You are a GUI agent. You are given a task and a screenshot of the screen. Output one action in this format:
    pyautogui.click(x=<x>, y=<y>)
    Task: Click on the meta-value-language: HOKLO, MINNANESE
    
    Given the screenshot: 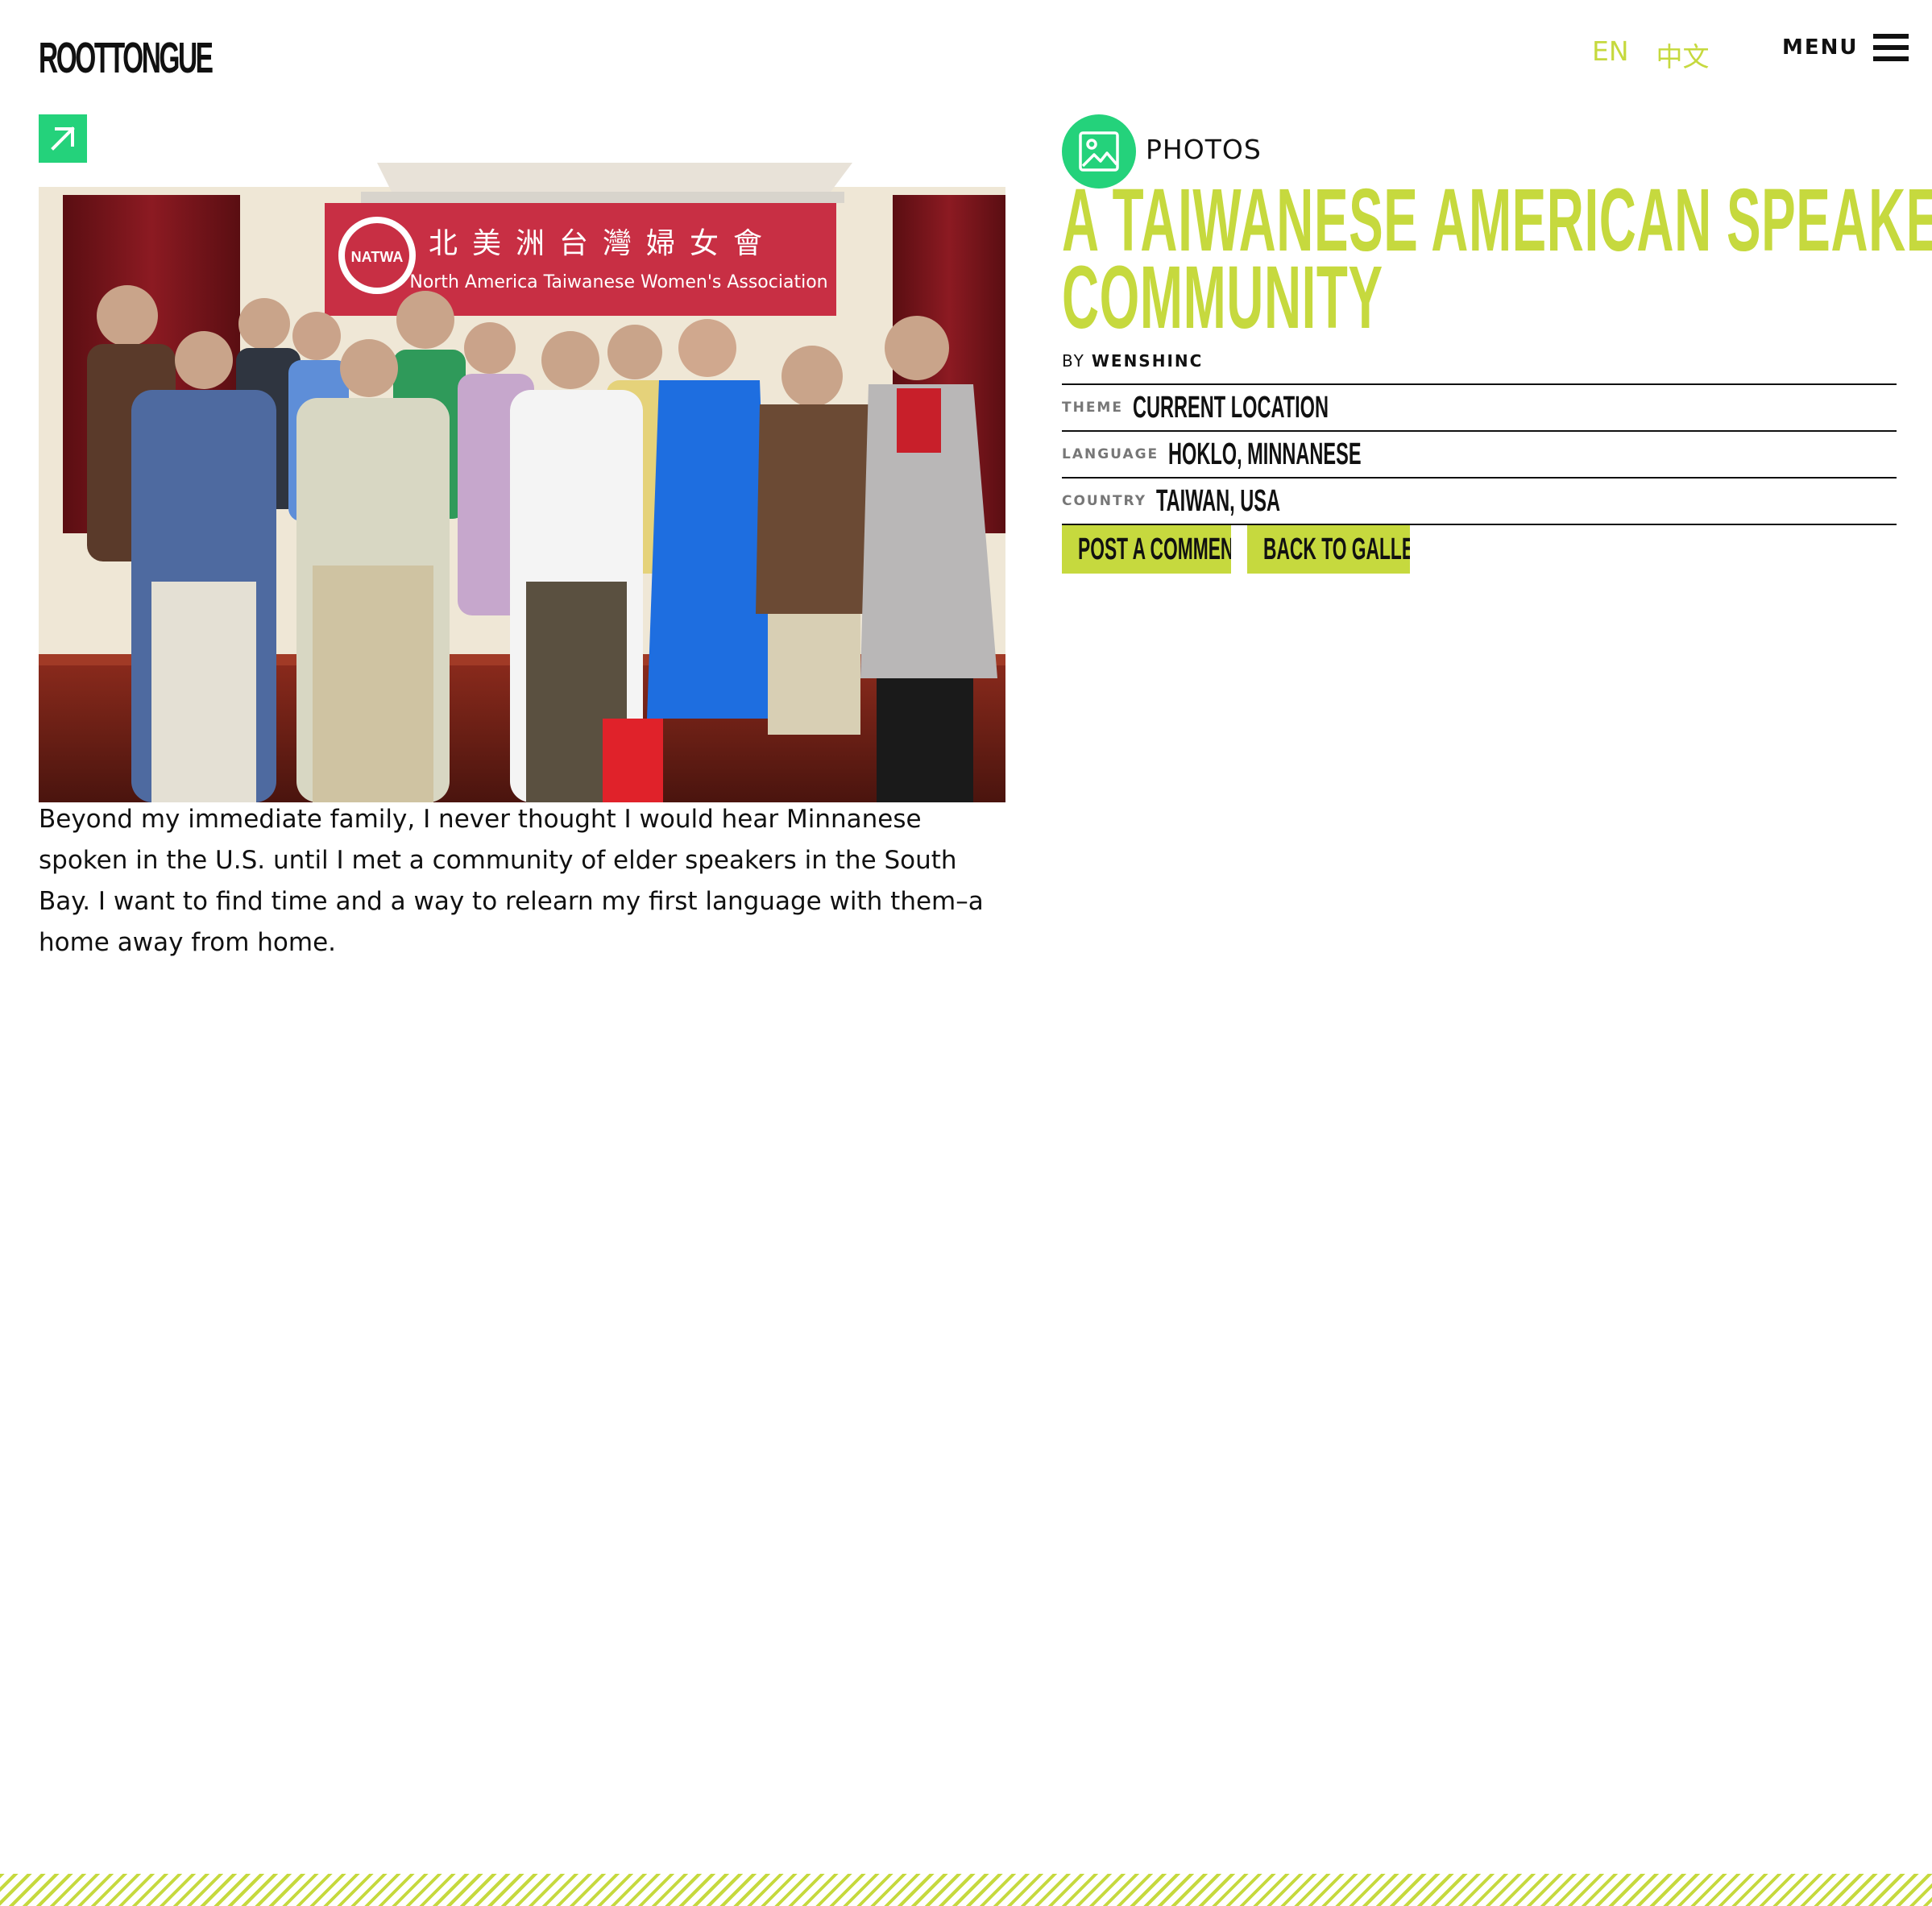 What is the action you would take?
    pyautogui.click(x=1265, y=454)
    